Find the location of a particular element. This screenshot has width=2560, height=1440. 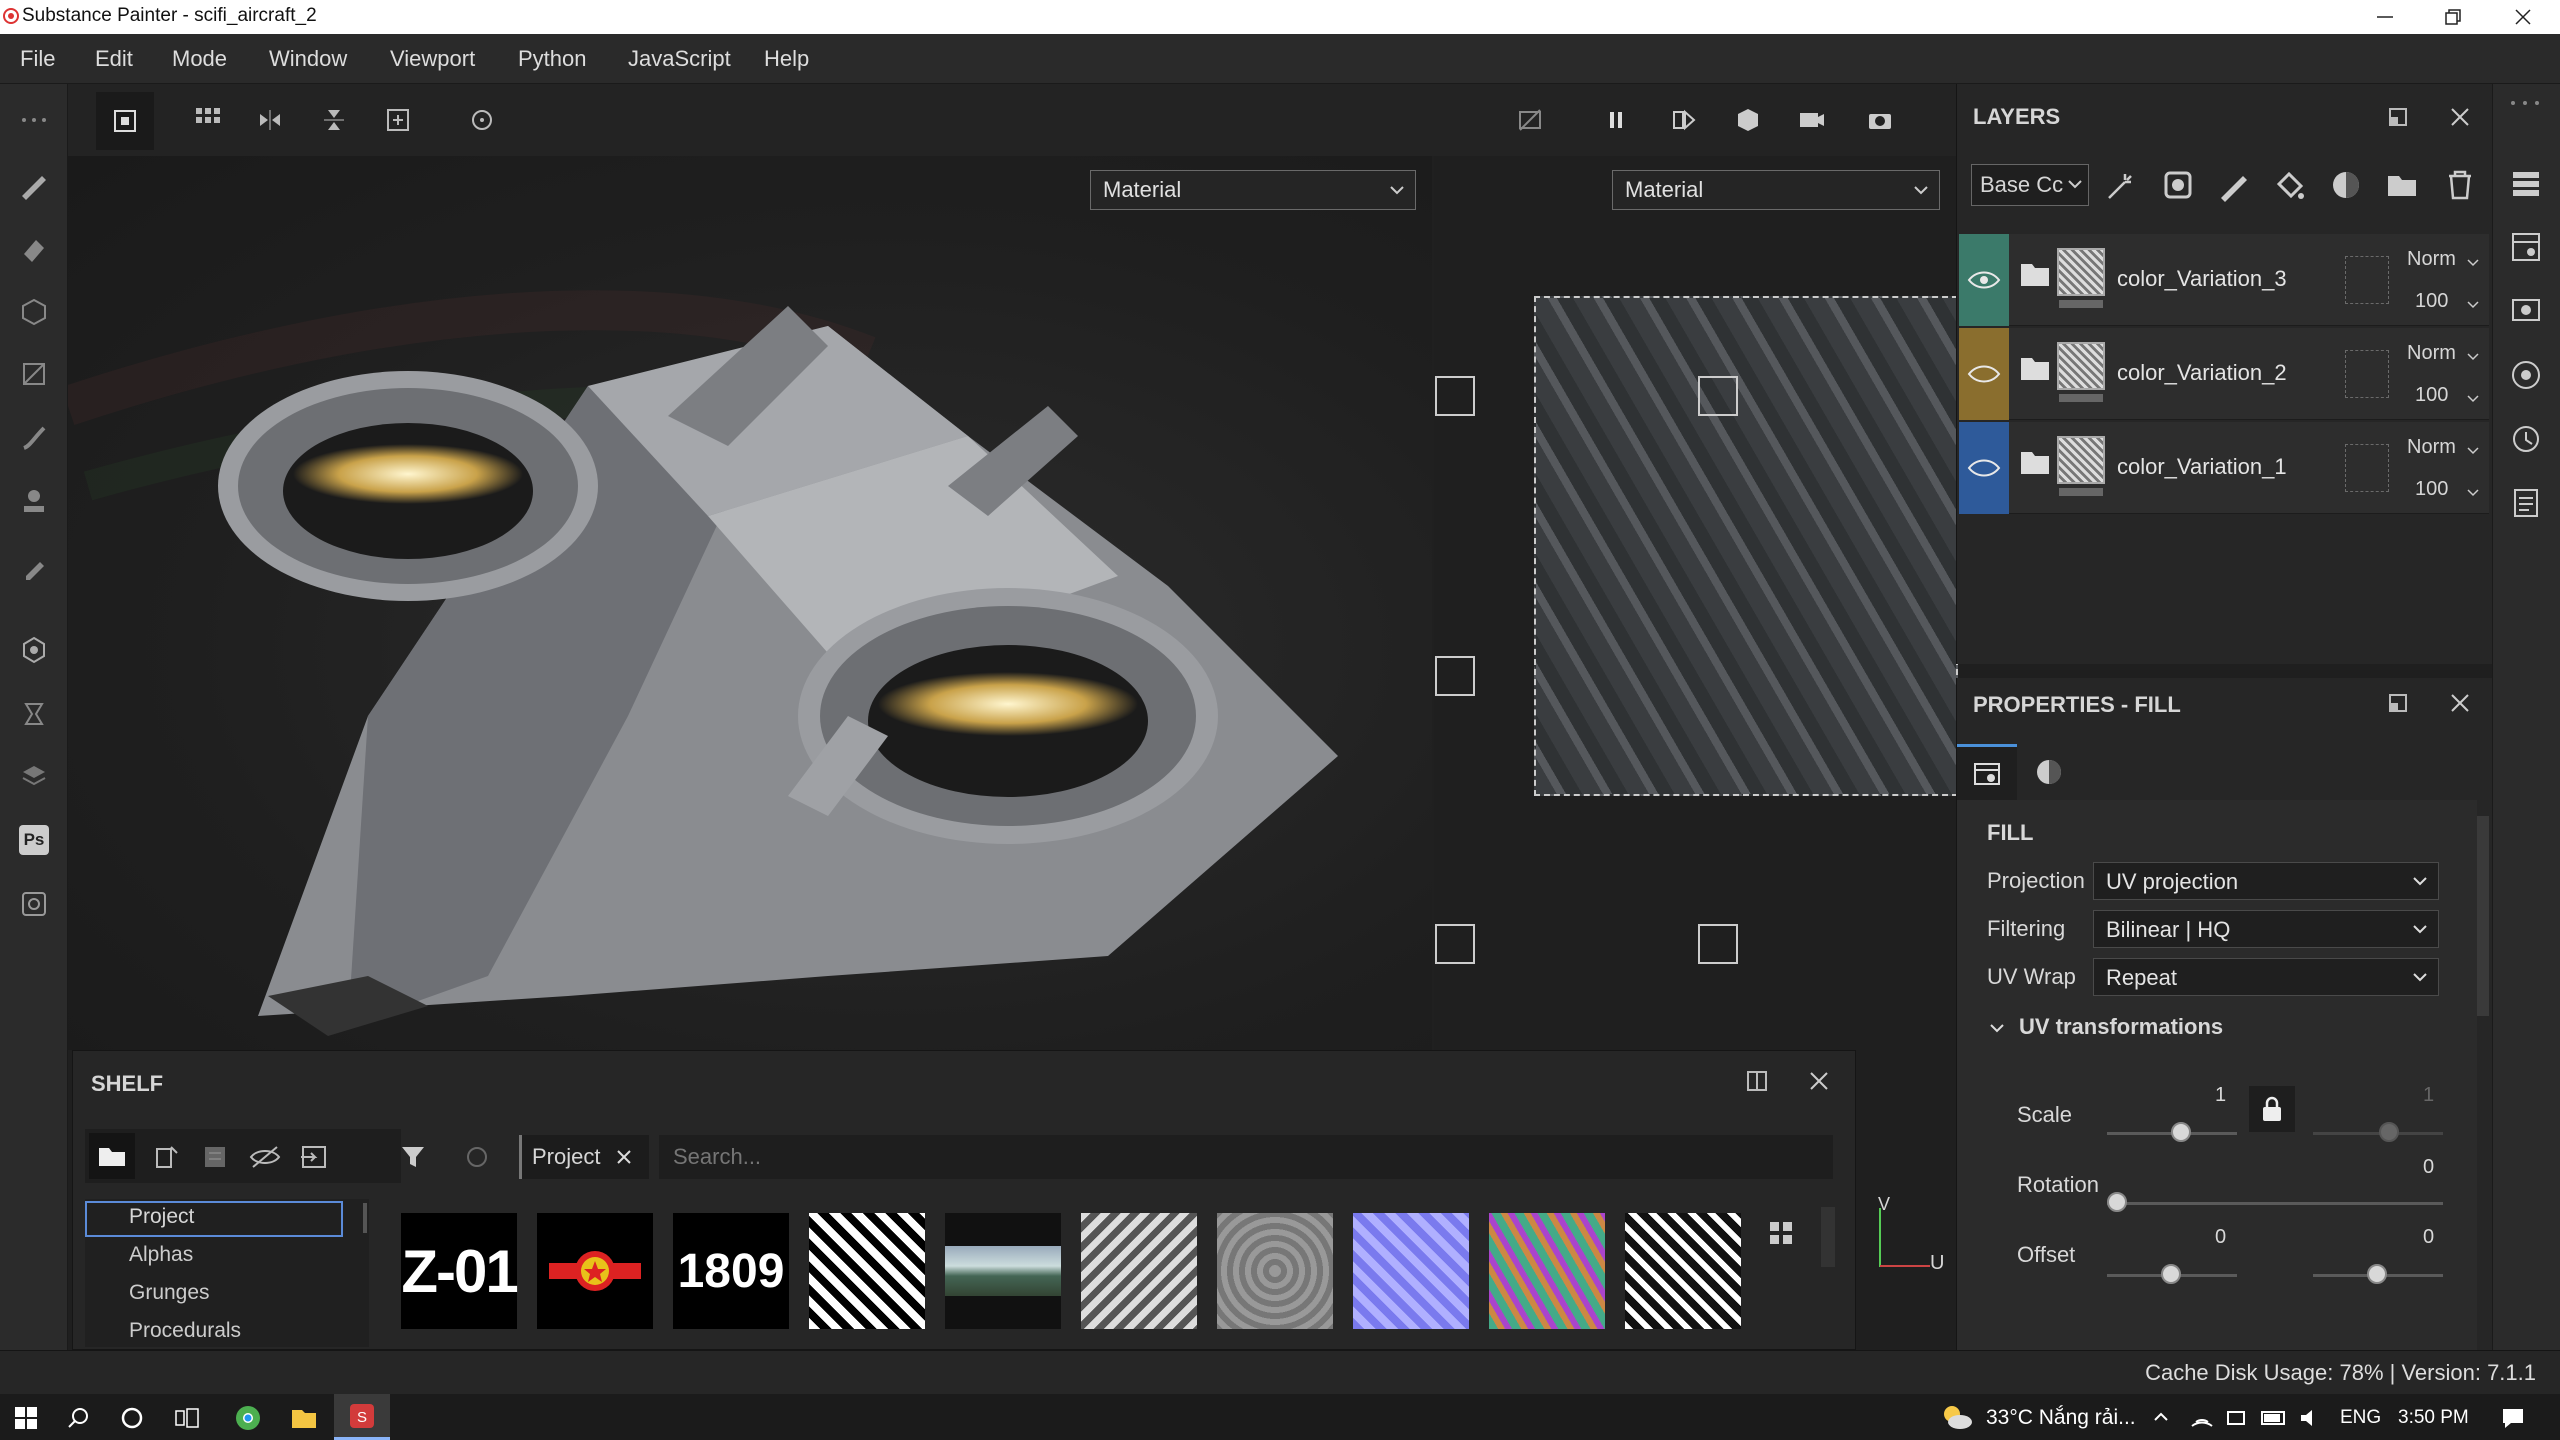

library-icon is located at coordinates (215, 1157).